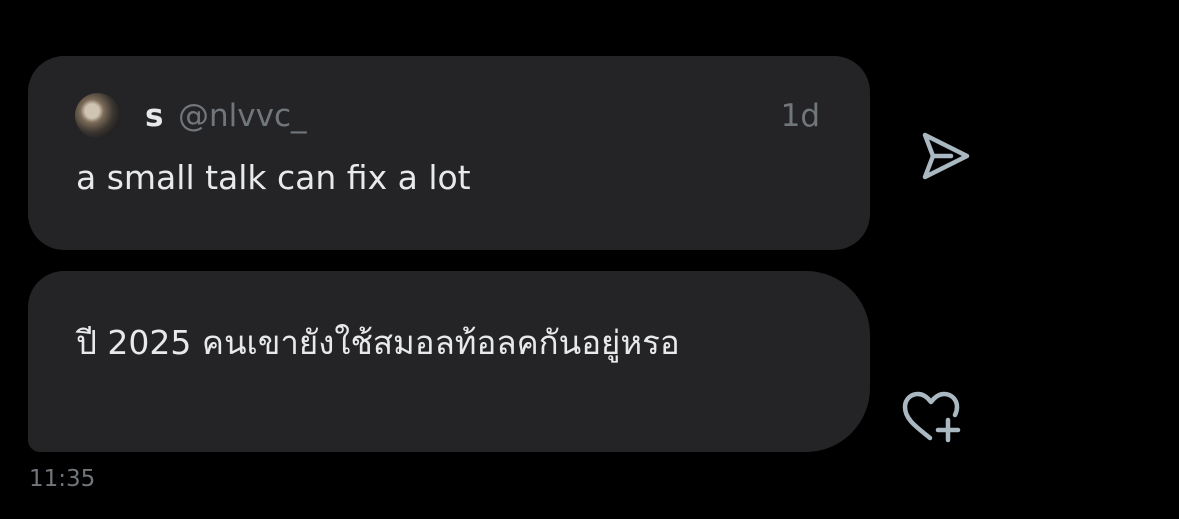  Describe the element at coordinates (933, 418) in the screenshot. I see `heart-plus-icon` at that location.